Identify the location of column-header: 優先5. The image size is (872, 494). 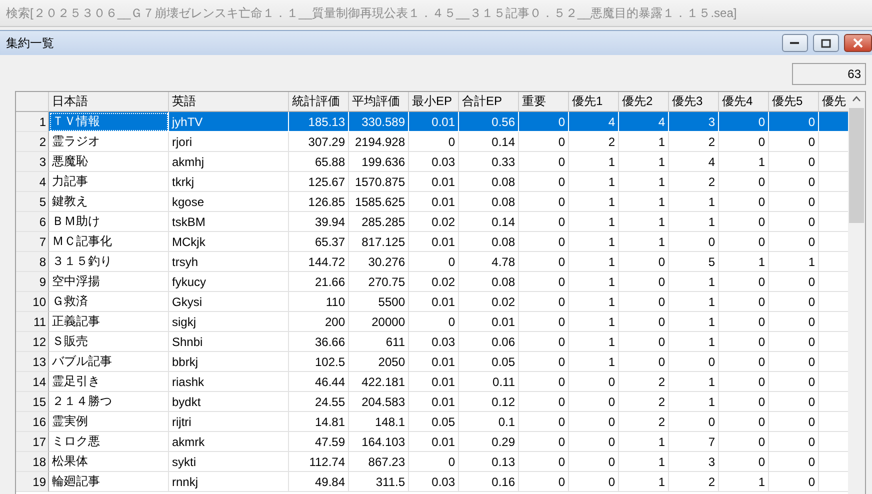
(794, 102).